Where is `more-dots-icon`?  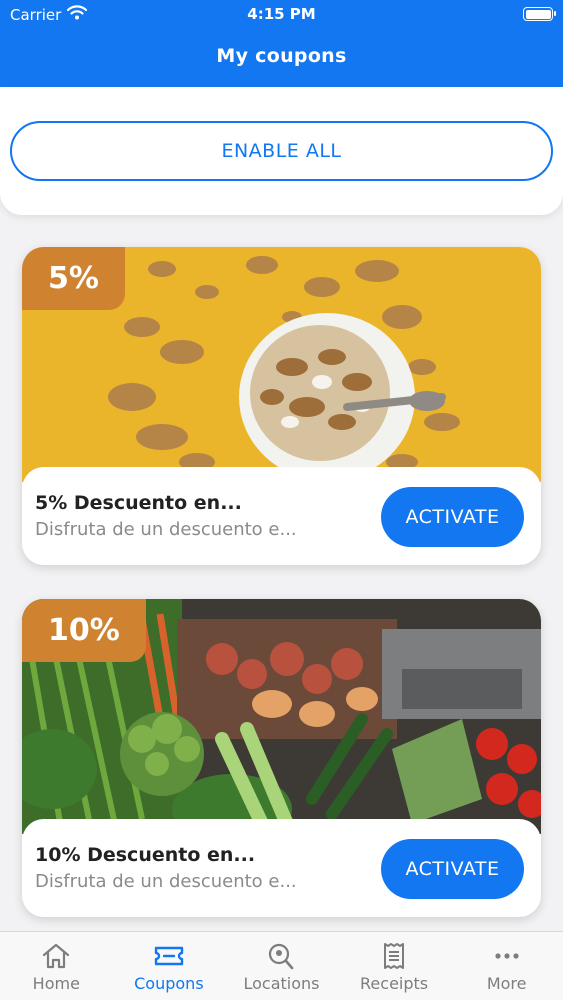
more-dots-icon is located at coordinates (507, 956).